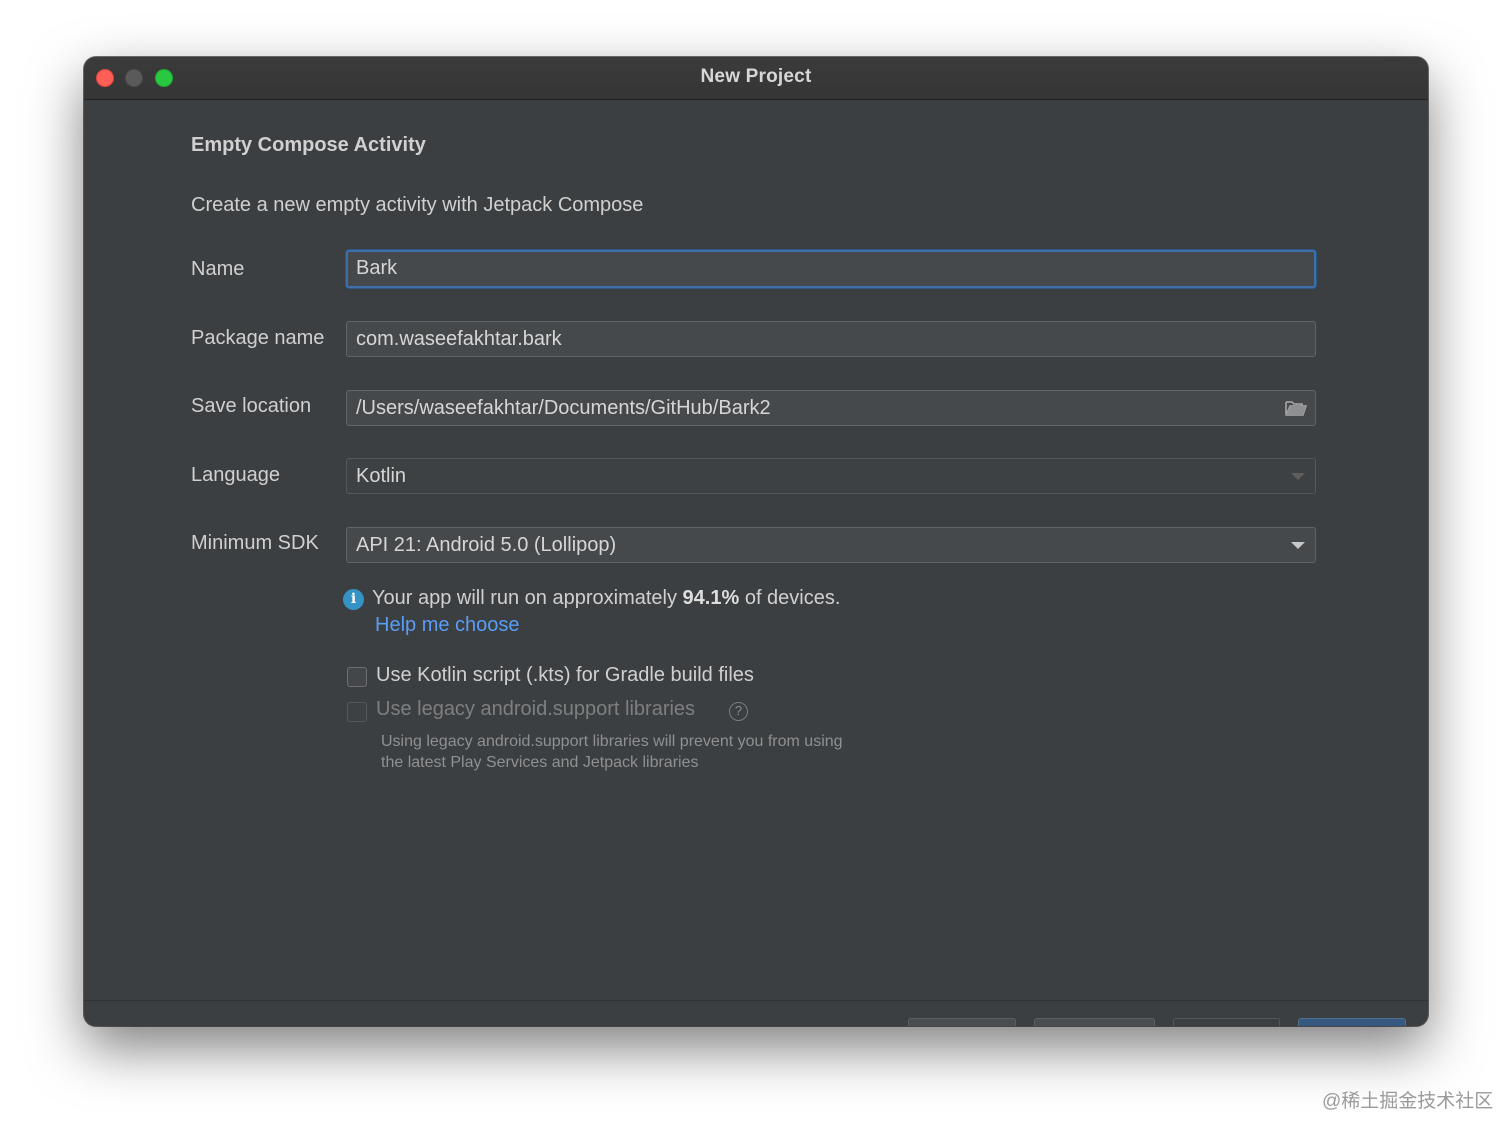 The image size is (1512, 1138). Describe the element at coordinates (527, 598) in the screenshot. I see `coverage-text-prefix: Your app will run on approximately` at that location.